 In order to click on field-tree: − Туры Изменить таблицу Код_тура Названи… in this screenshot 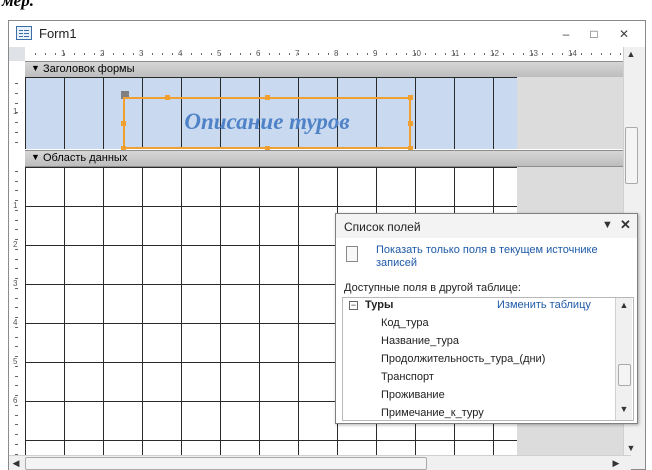, I will do `click(488, 359)`.